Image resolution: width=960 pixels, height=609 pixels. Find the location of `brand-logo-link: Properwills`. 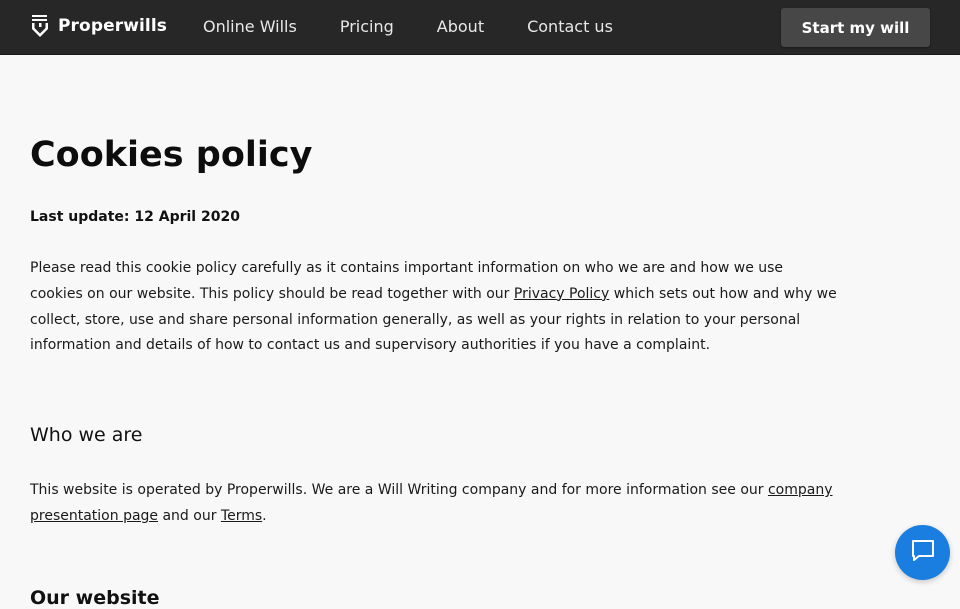

brand-logo-link: Properwills is located at coordinates (98, 26).